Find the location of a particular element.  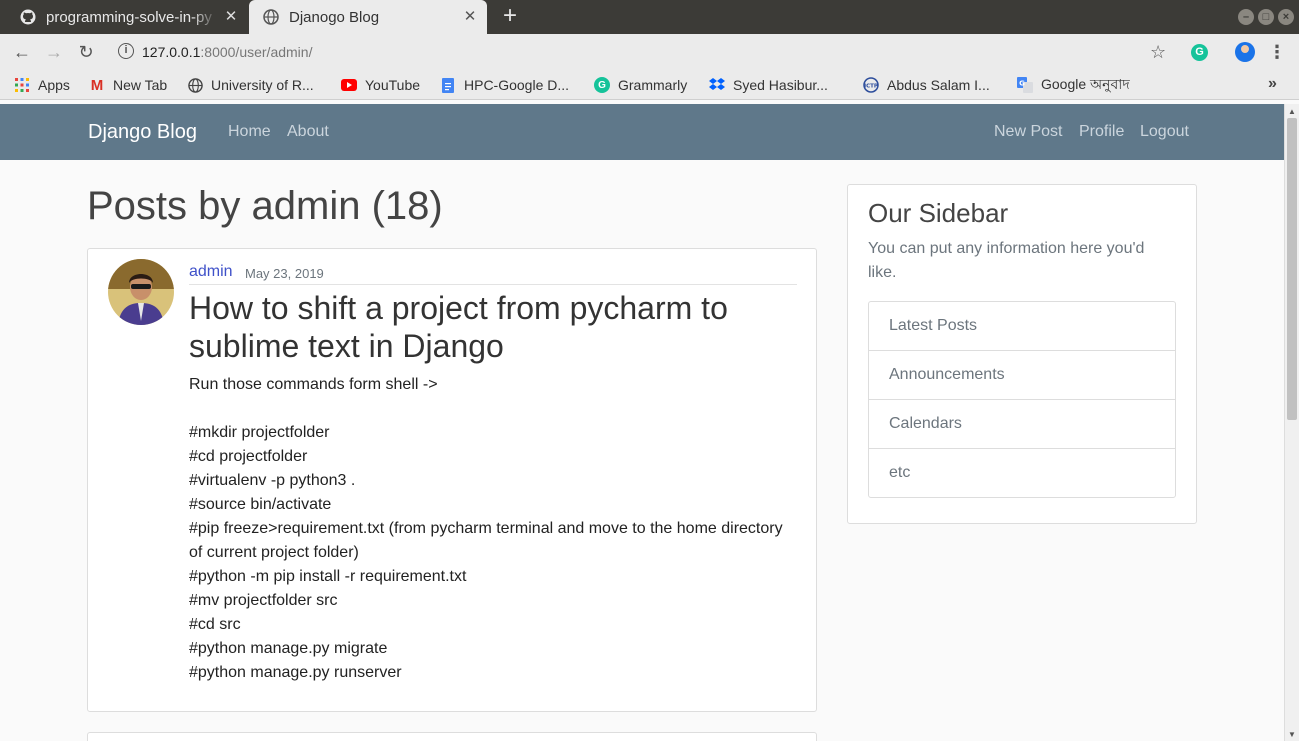

post-author-link: admin is located at coordinates (211, 272).